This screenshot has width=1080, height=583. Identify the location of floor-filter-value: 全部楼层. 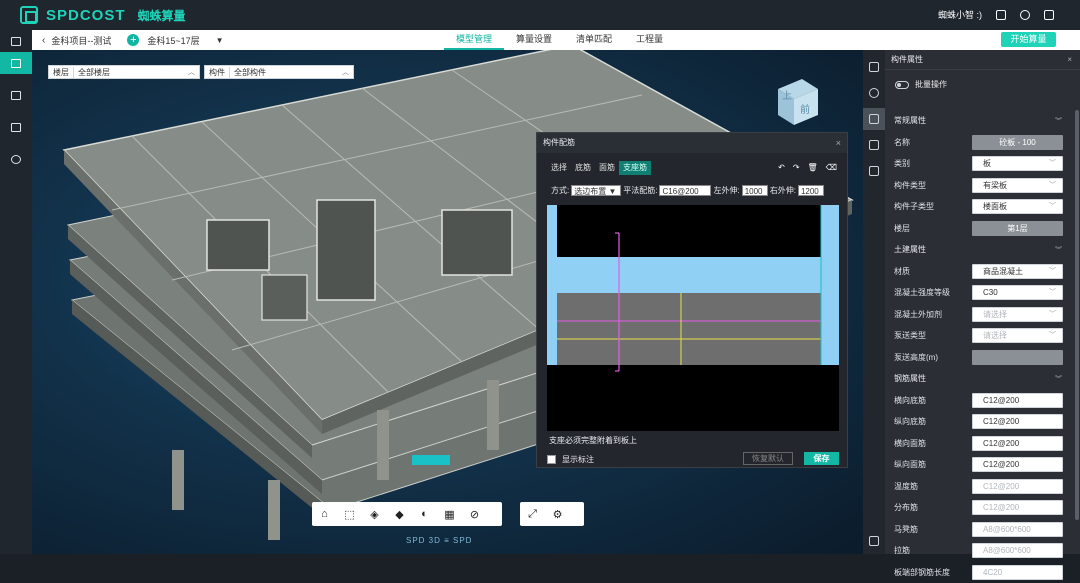
(129, 72).